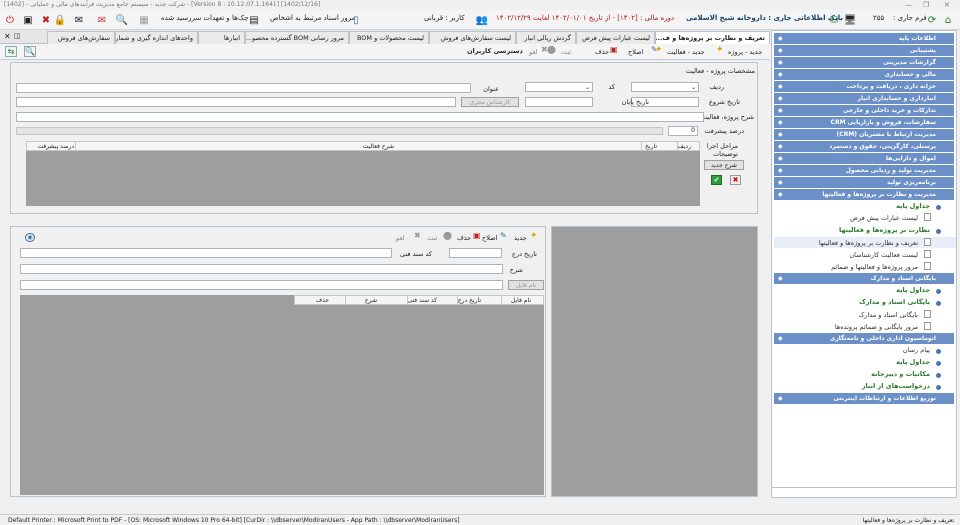 Image resolution: width=960 pixels, height=525 pixels. I want to click on sidebar-item-office-tables: جداول پایه, so click(913, 362).